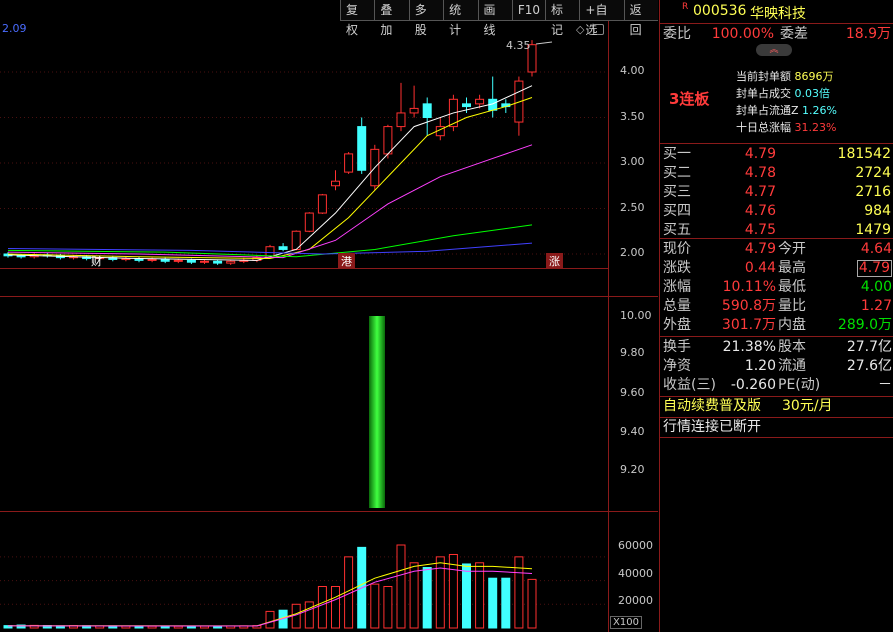  What do you see at coordinates (426, 18) in the screenshot?
I see `multi-stock-button: 多股` at bounding box center [426, 18].